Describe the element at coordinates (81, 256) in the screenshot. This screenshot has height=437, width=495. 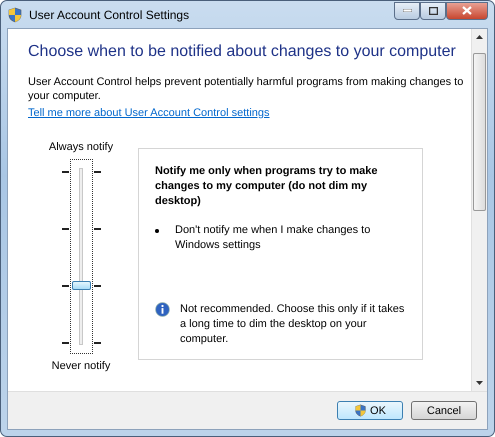
I see `notification-slider` at that location.